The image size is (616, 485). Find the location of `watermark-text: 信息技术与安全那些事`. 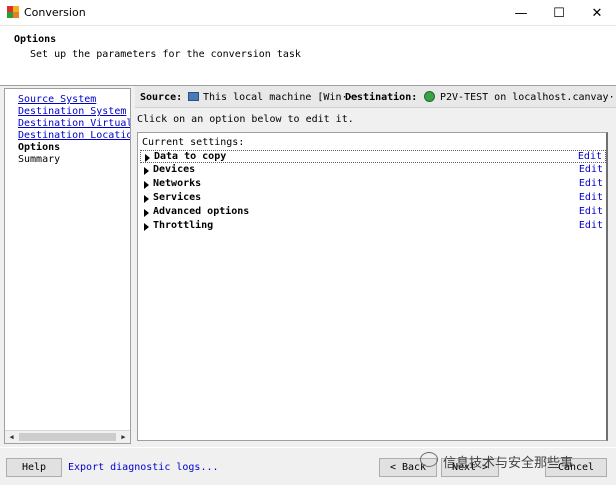

watermark-text: 信息技术与安全那些事 is located at coordinates (508, 463).